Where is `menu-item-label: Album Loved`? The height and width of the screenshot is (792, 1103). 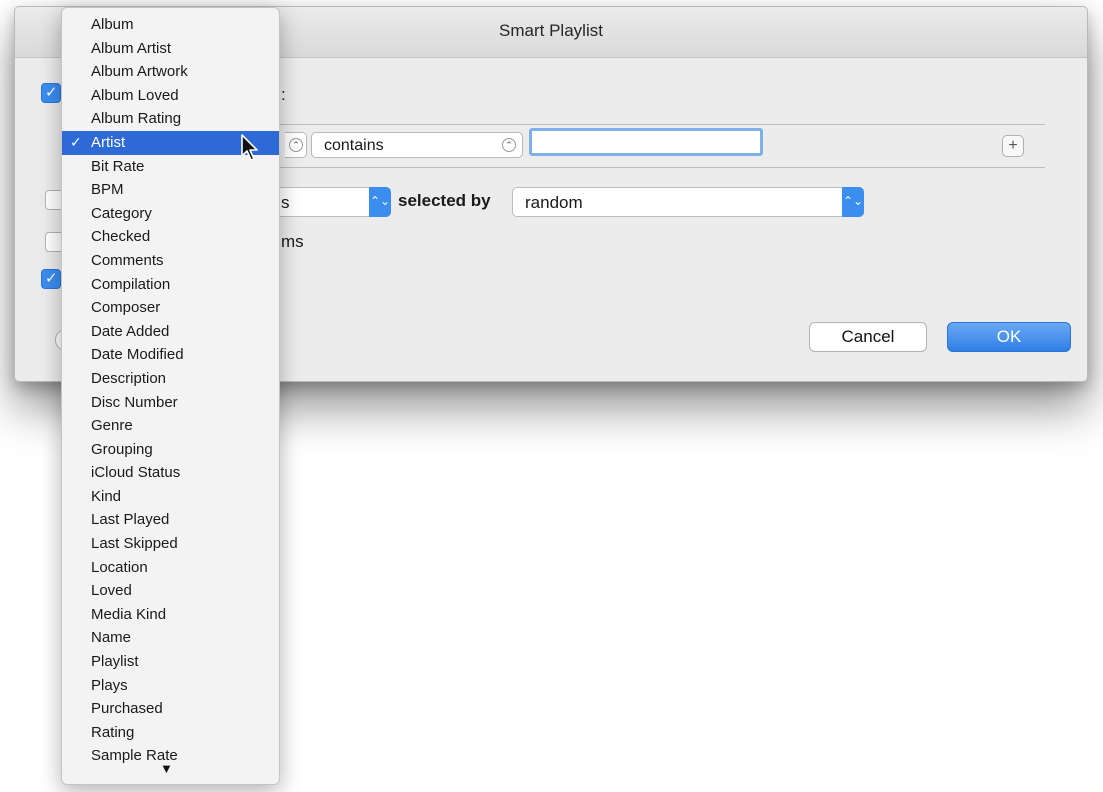
menu-item-label: Album Loved is located at coordinates (135, 95).